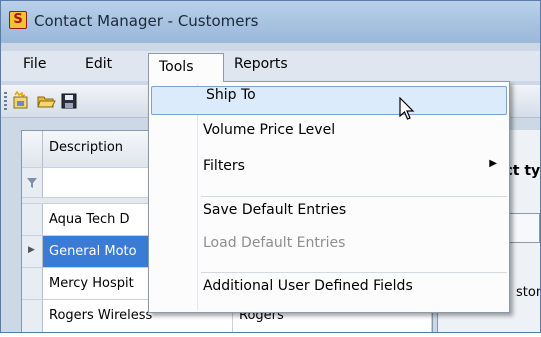 The width and height of the screenshot is (541, 337). I want to click on filter-icon, so click(32, 183).